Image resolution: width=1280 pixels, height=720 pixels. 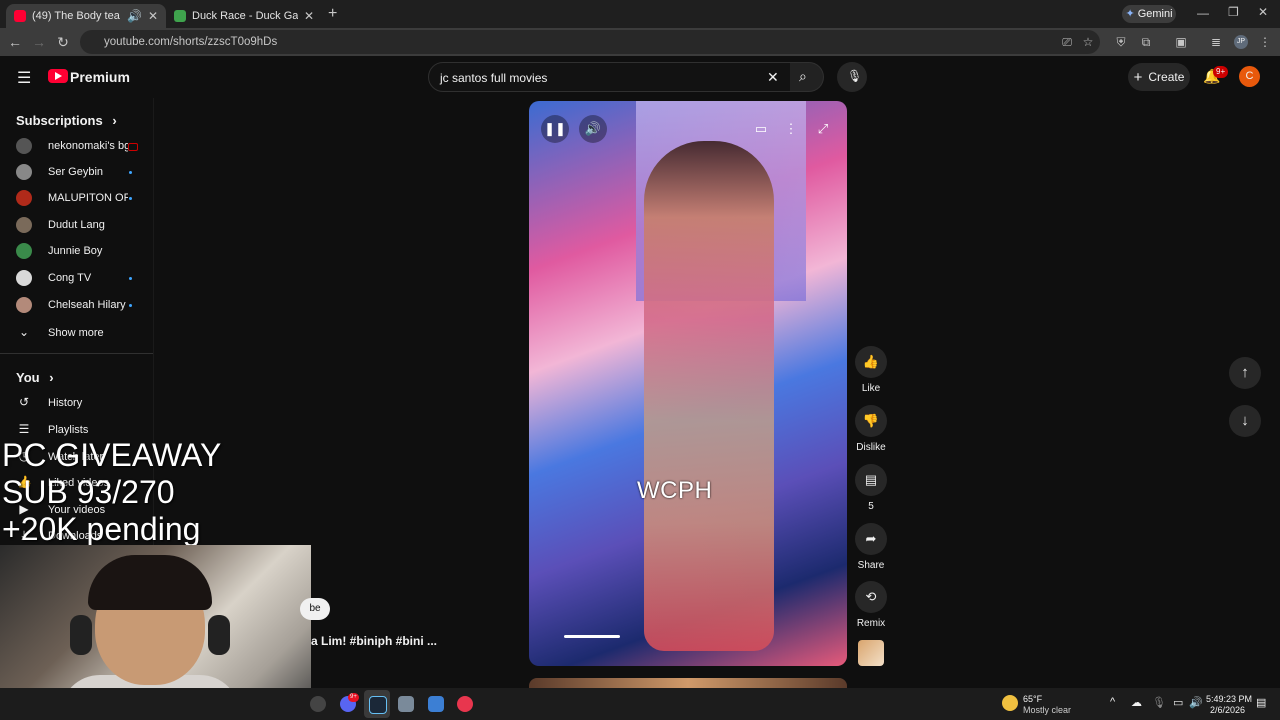 What do you see at coordinates (76, 333) in the screenshot?
I see `show-more-button: ⌄ Show more` at bounding box center [76, 333].